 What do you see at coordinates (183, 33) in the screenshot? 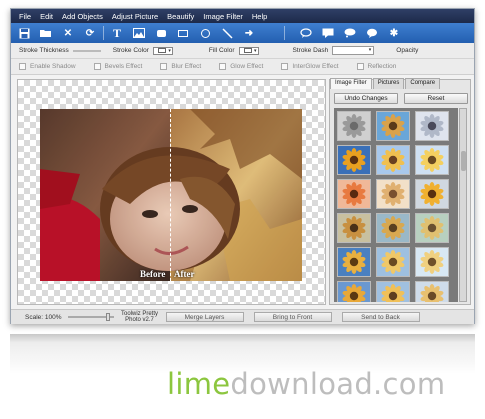
I see `rectangle-icon` at bounding box center [183, 33].